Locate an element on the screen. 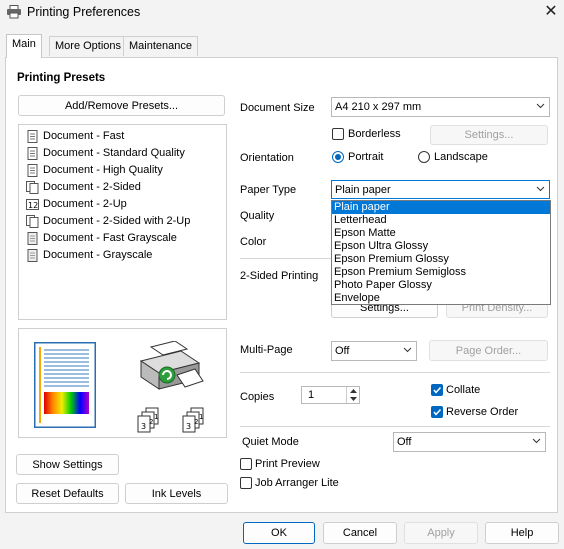  quiet-mode-label: Quiet Mode is located at coordinates (270, 442).